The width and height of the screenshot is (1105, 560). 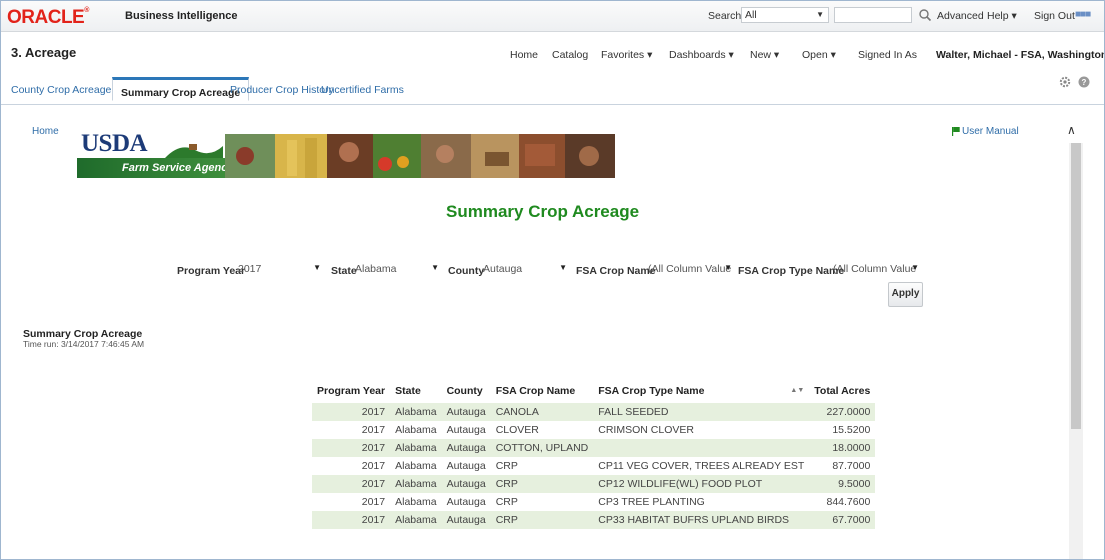 What do you see at coordinates (990, 131) in the screenshot?
I see `user-manual-label: User Manual` at bounding box center [990, 131].